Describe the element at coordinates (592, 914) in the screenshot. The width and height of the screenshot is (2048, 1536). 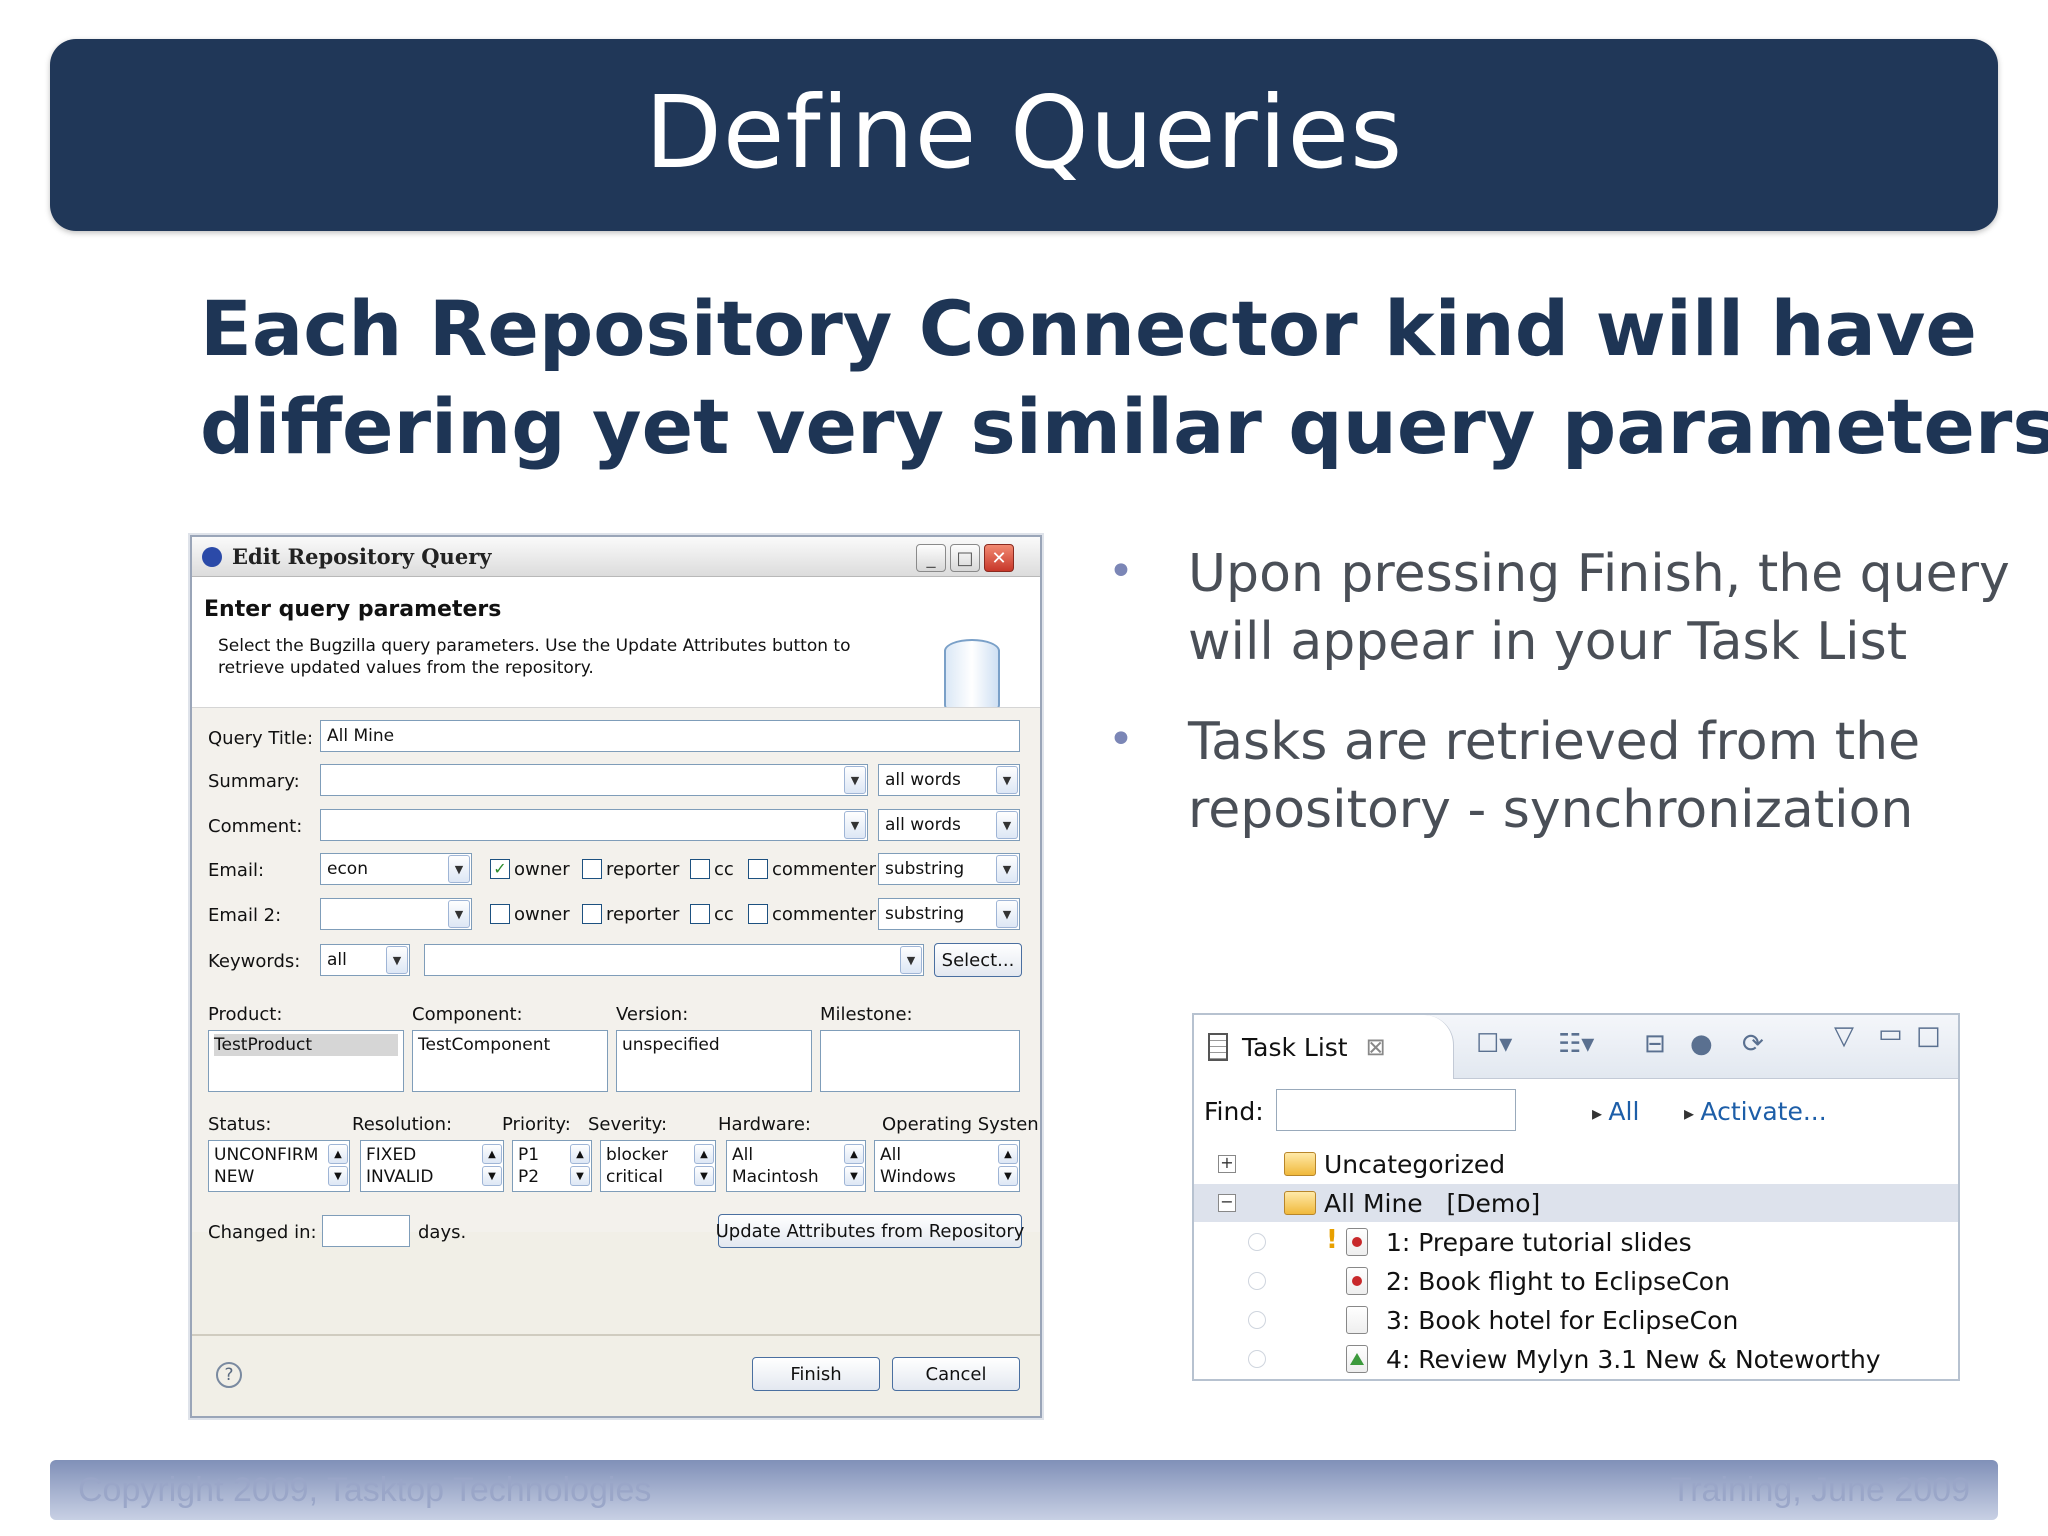
I see `email2-reporter-checkbox` at that location.